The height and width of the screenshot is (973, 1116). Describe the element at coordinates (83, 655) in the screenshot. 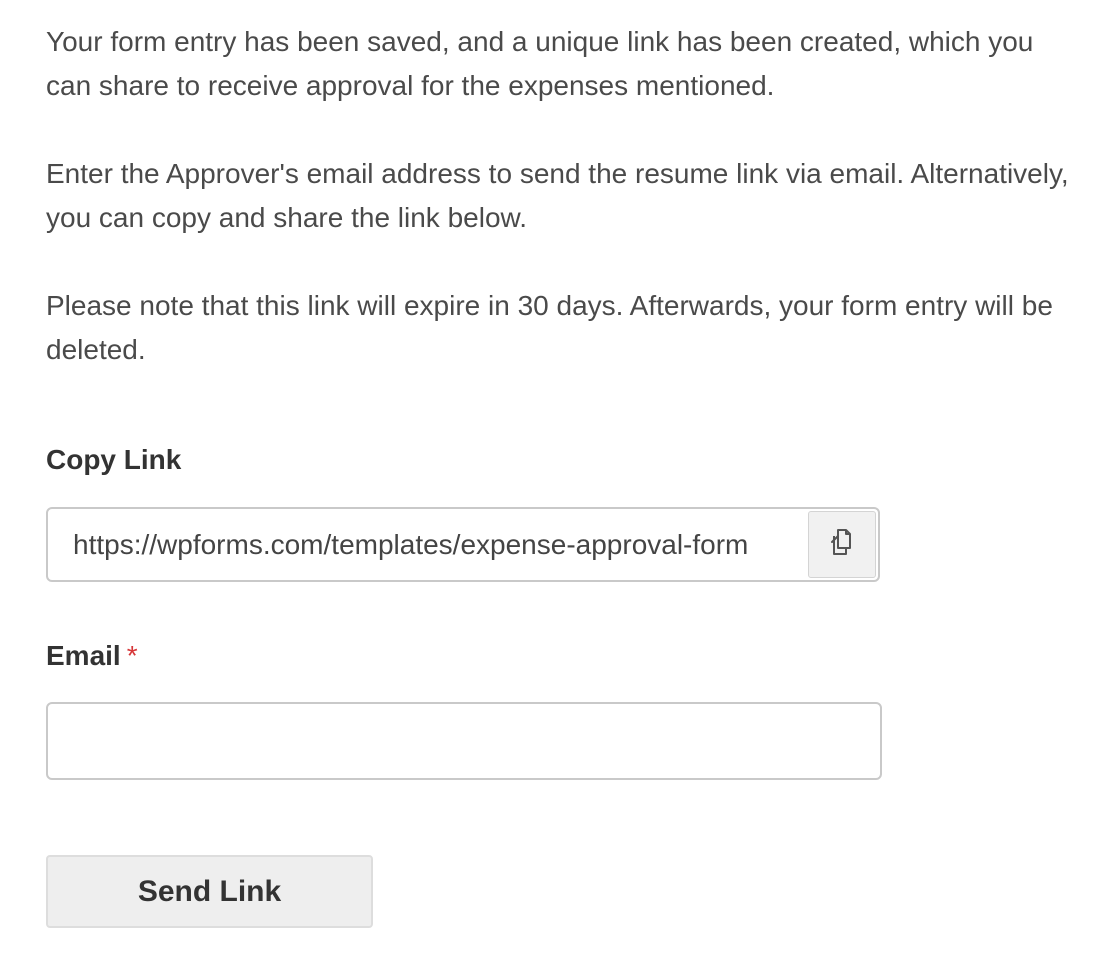

I see `email-label-text: Email` at that location.